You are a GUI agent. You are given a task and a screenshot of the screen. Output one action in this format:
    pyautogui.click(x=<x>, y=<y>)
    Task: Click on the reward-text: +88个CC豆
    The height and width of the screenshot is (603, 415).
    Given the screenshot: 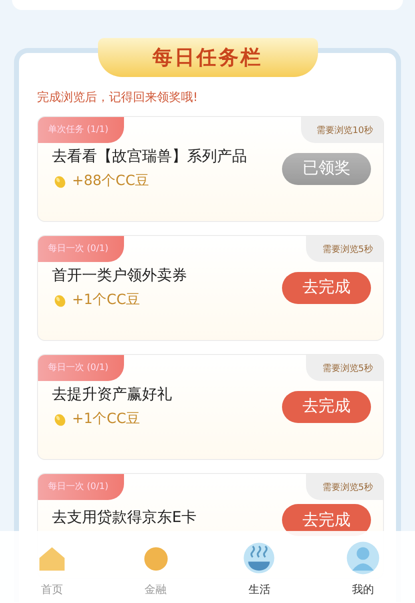 What is the action you would take?
    pyautogui.click(x=111, y=181)
    